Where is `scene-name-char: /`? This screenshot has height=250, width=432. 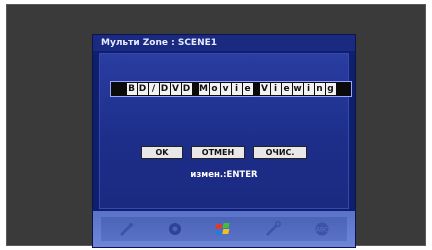
scene-name-char: / is located at coordinates (153, 89).